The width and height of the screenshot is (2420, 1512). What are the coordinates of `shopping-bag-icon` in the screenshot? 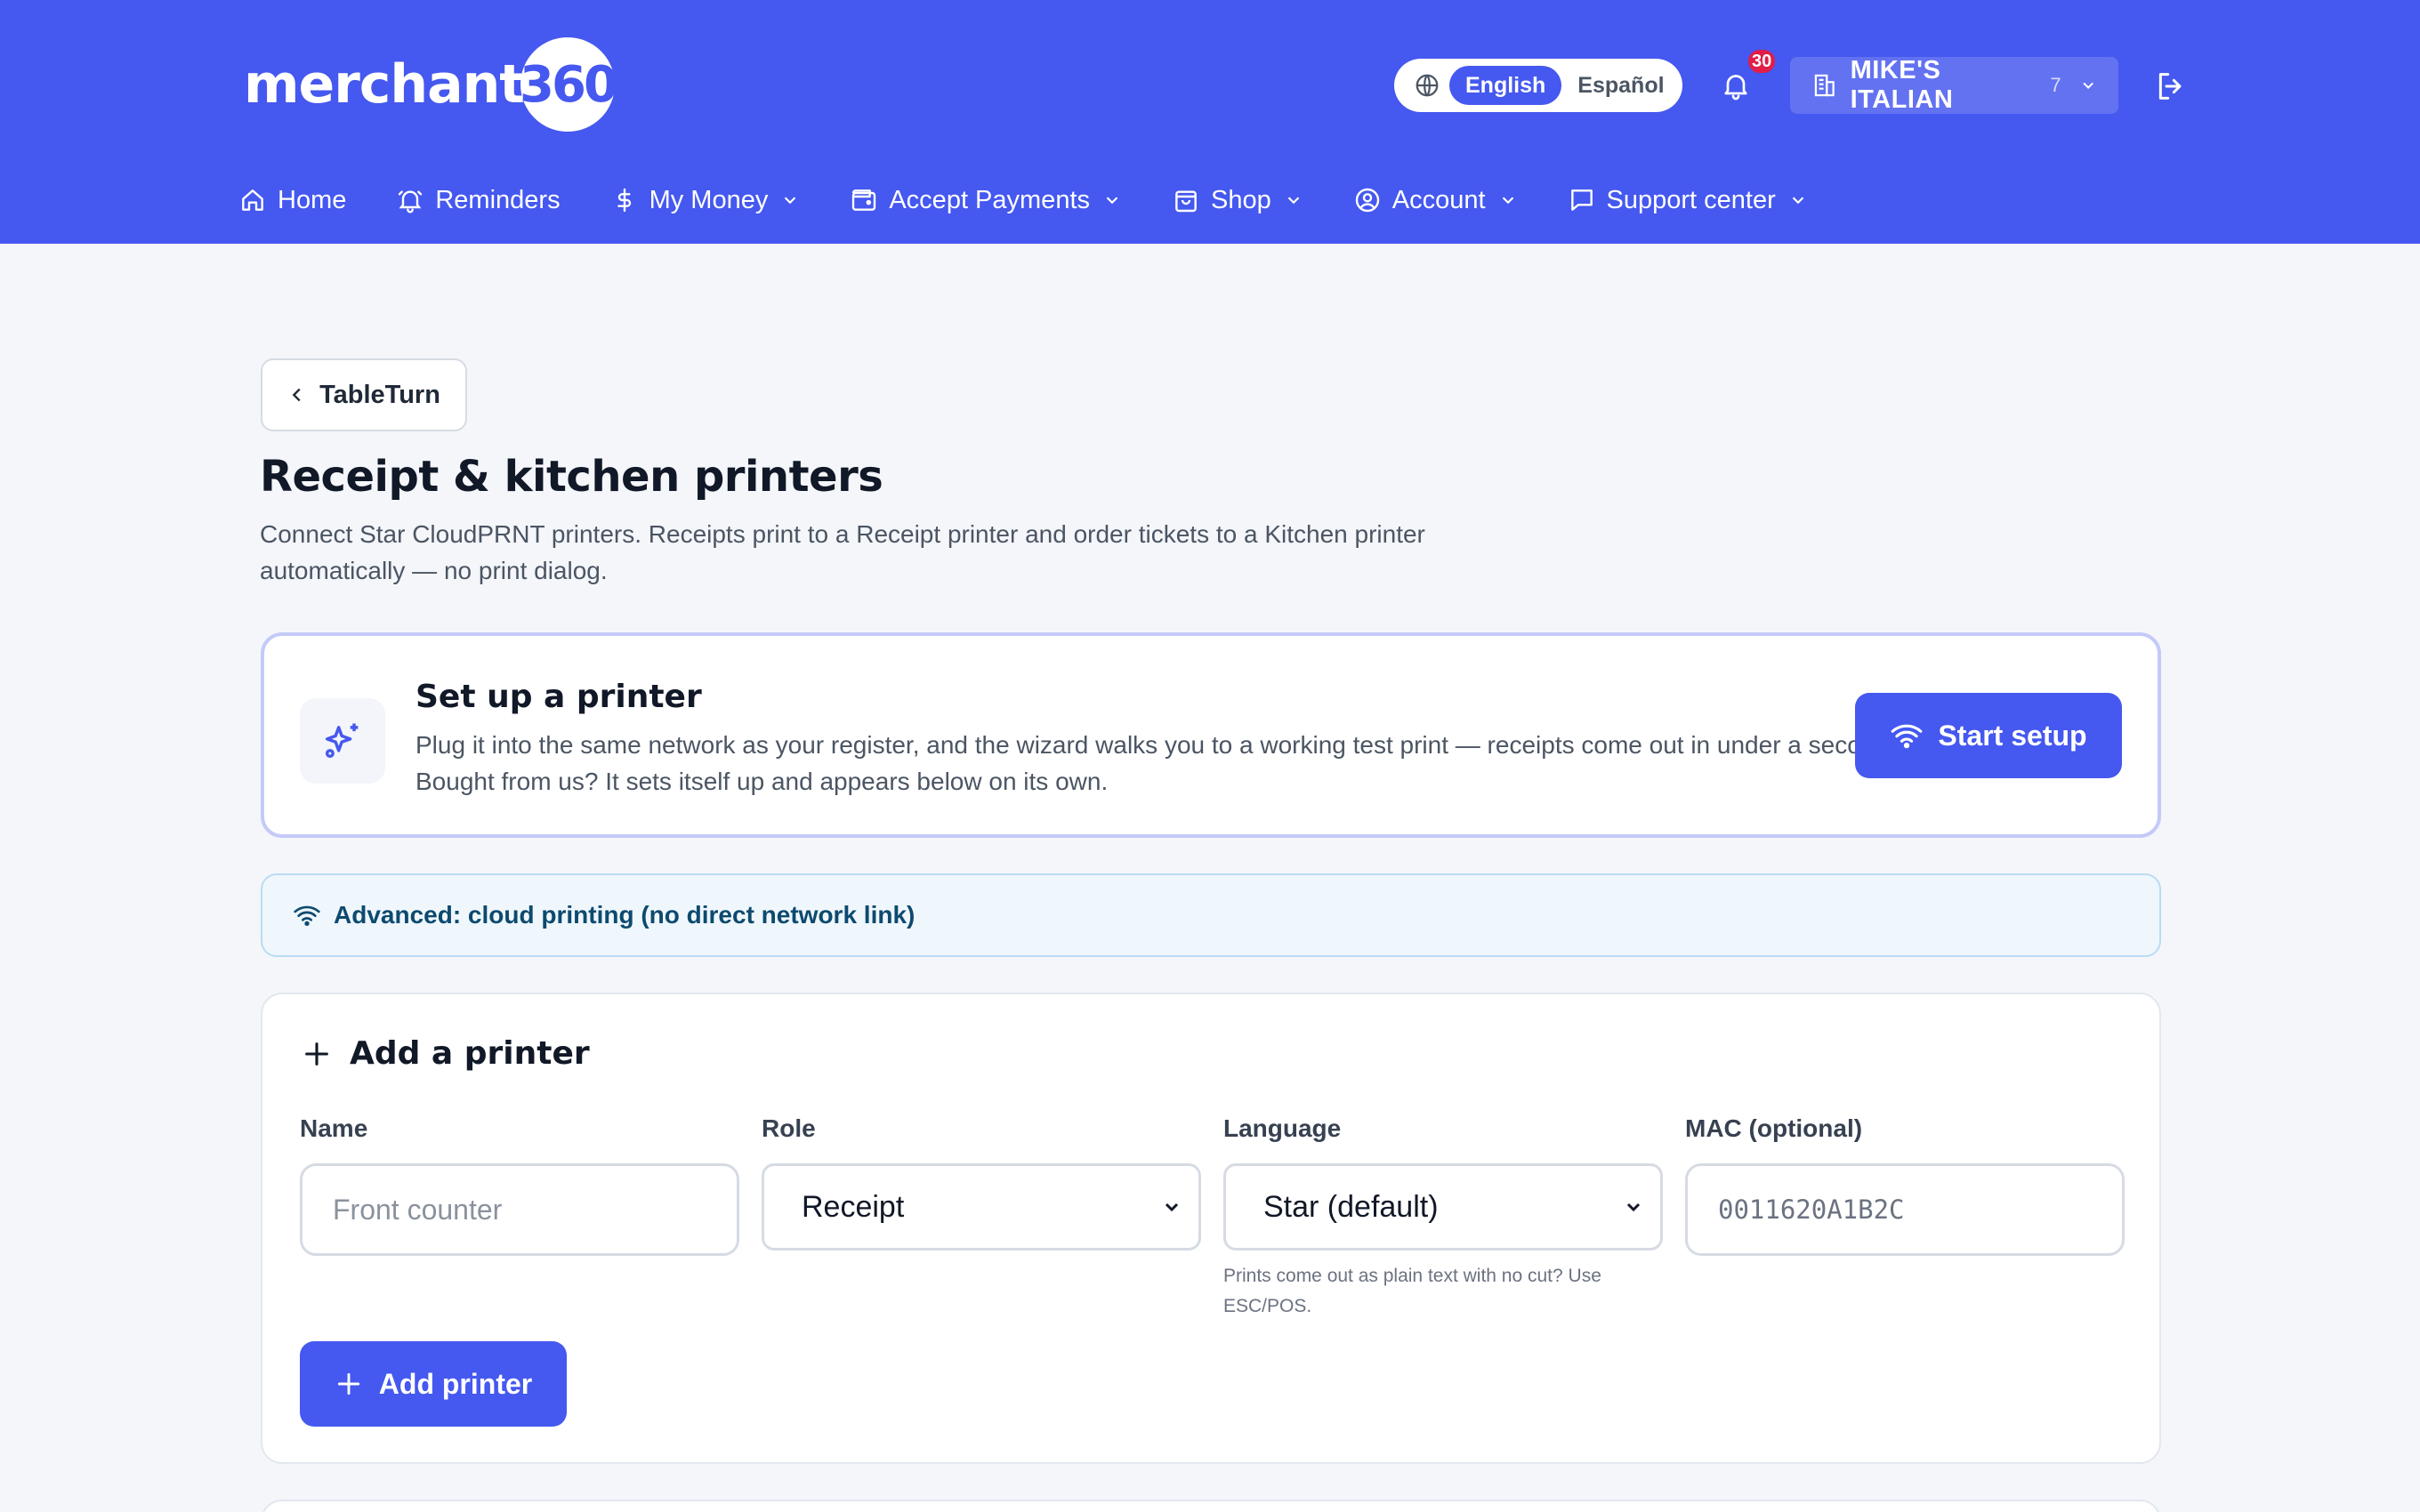 It's located at (1186, 201).